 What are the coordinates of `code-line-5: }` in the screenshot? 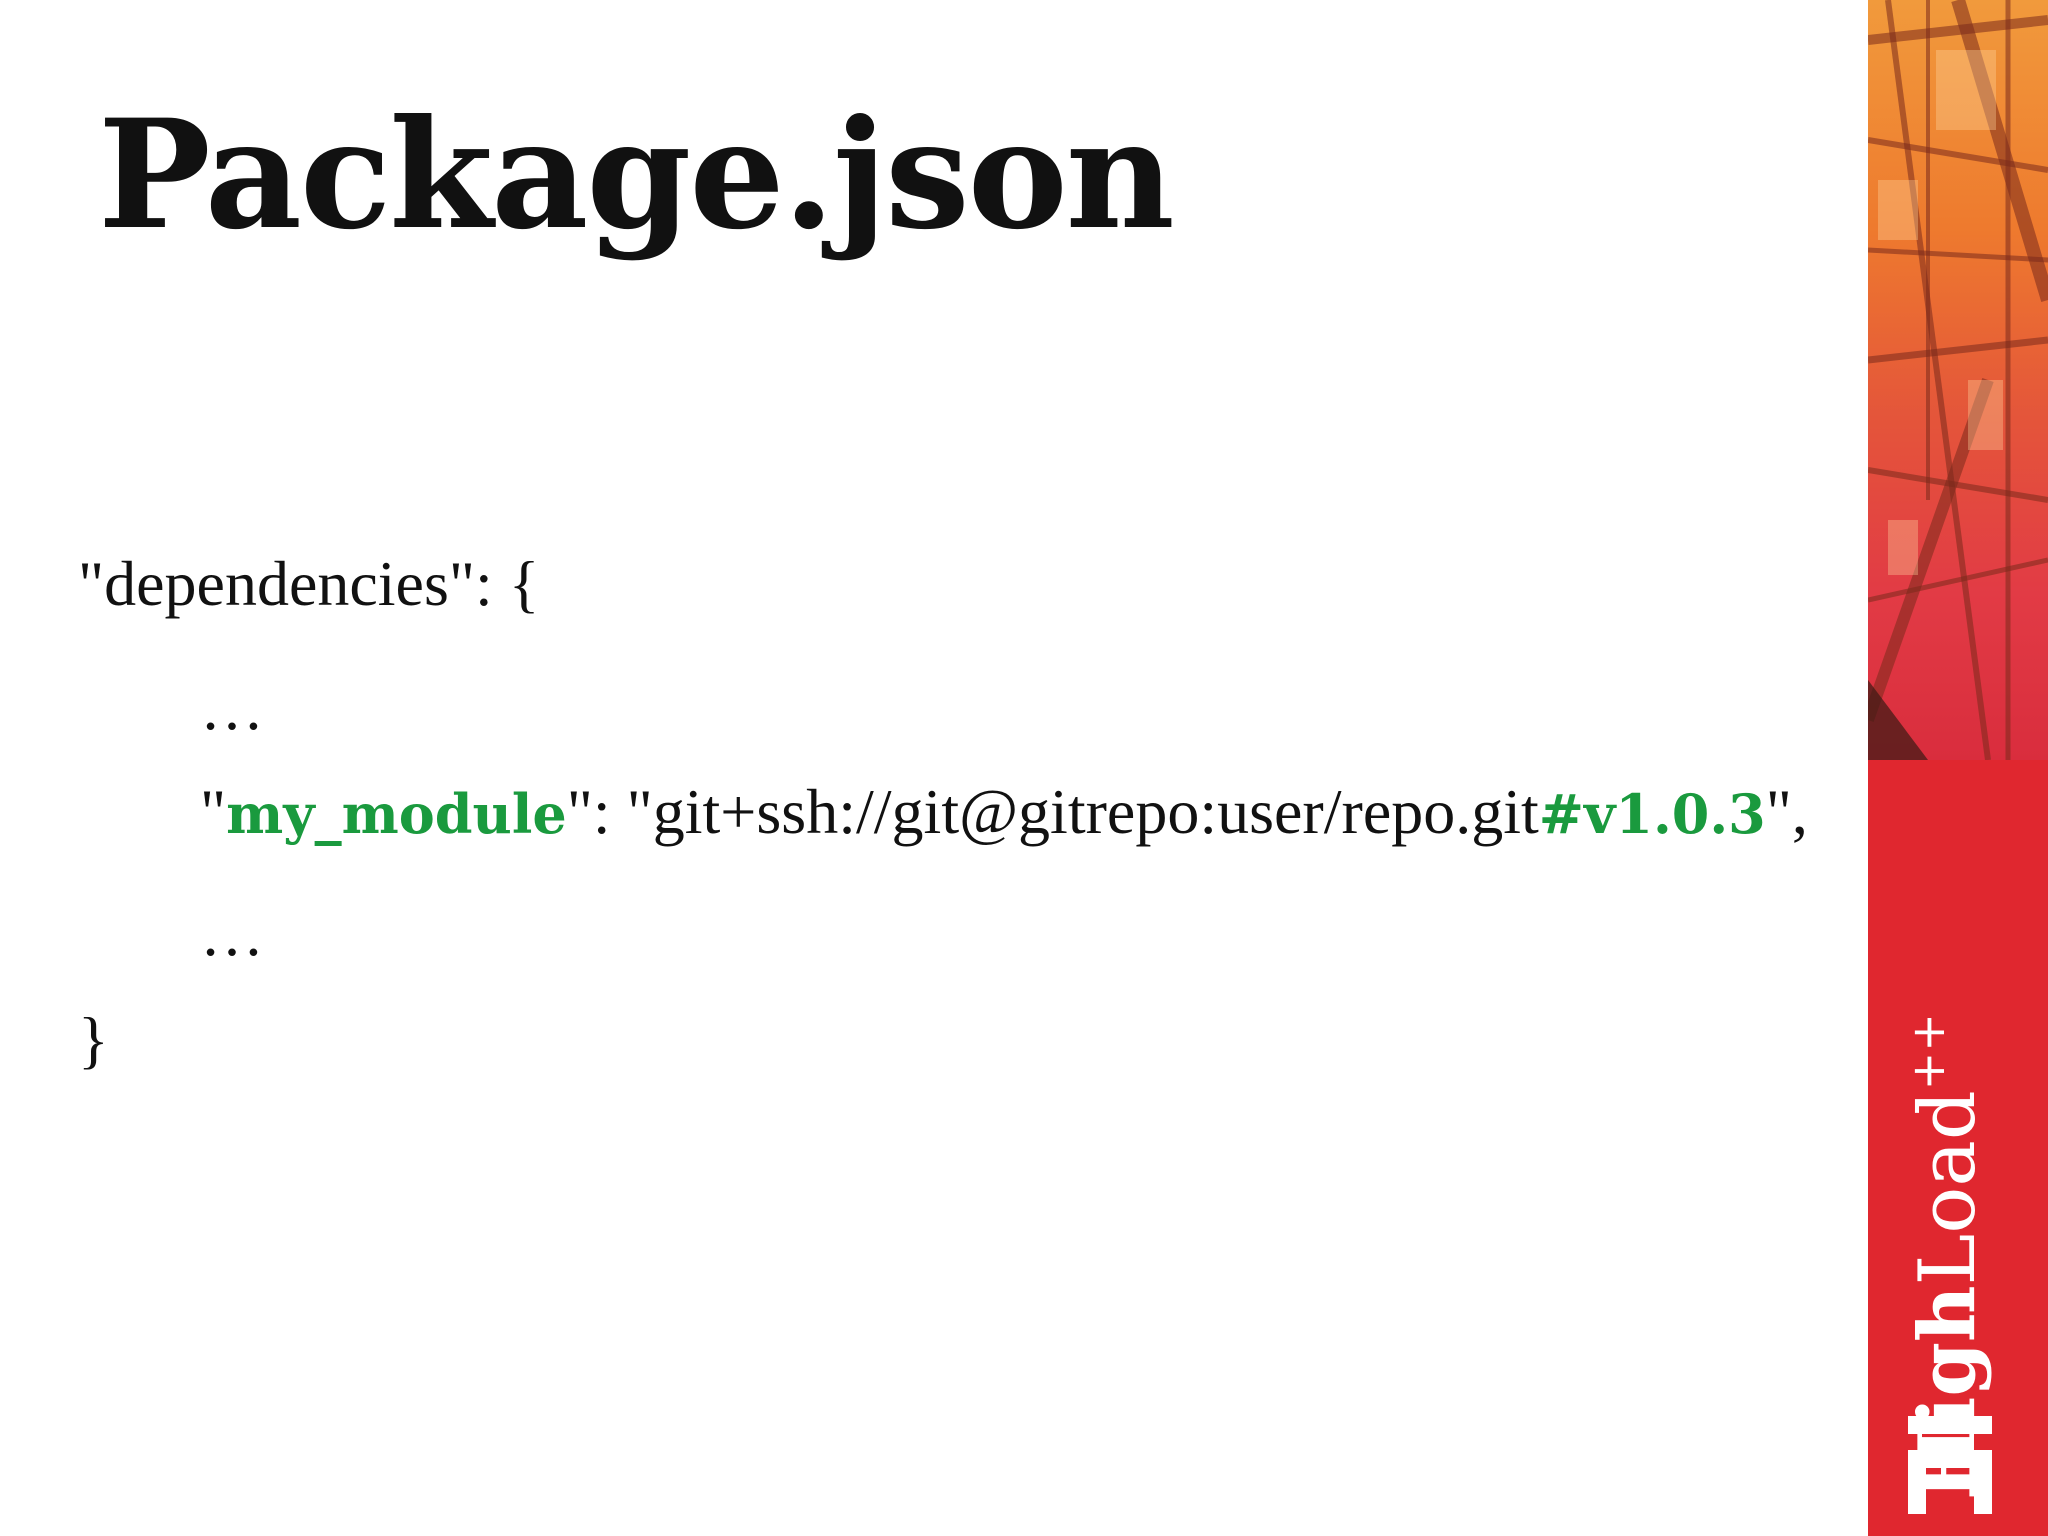 It's located at (93, 1039).